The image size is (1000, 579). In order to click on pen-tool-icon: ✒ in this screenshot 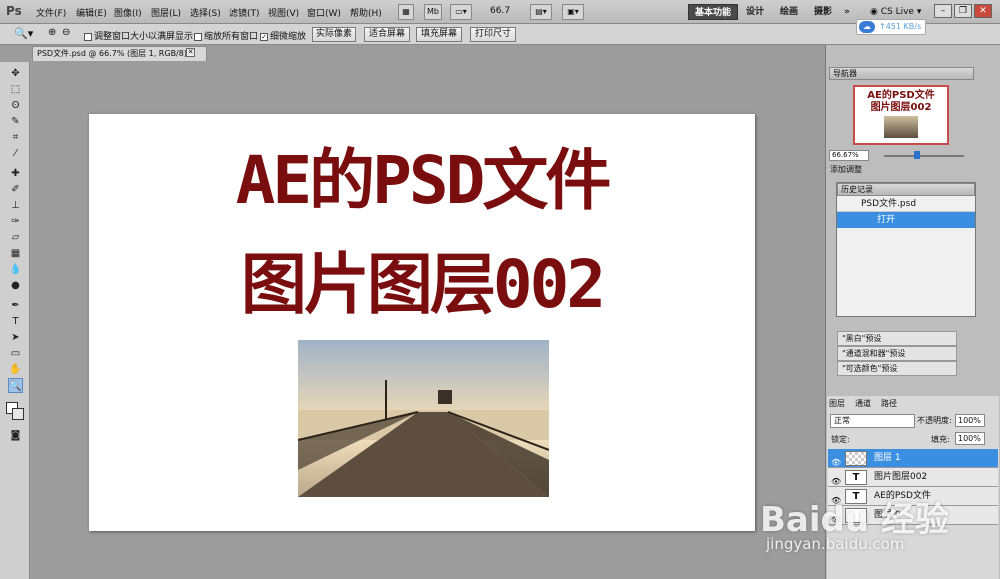, I will do `click(15, 305)`.